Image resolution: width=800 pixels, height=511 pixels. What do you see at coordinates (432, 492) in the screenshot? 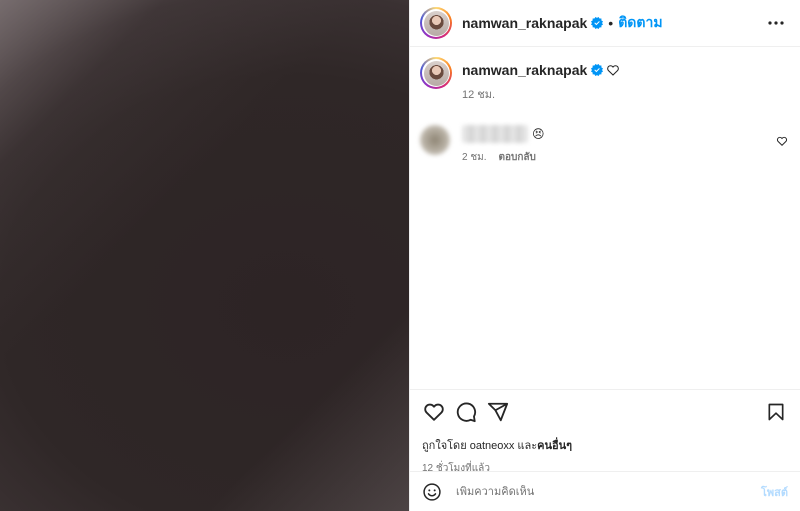
I see `emoji-smile-icon` at bounding box center [432, 492].